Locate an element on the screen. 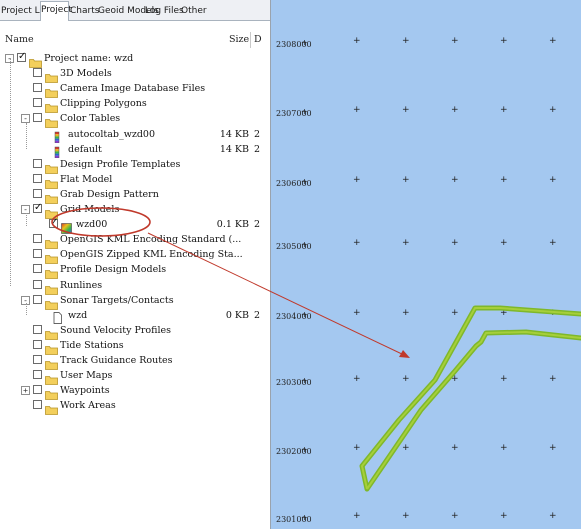 The image size is (581, 529). tree-item-label: default is located at coordinates (85, 149).